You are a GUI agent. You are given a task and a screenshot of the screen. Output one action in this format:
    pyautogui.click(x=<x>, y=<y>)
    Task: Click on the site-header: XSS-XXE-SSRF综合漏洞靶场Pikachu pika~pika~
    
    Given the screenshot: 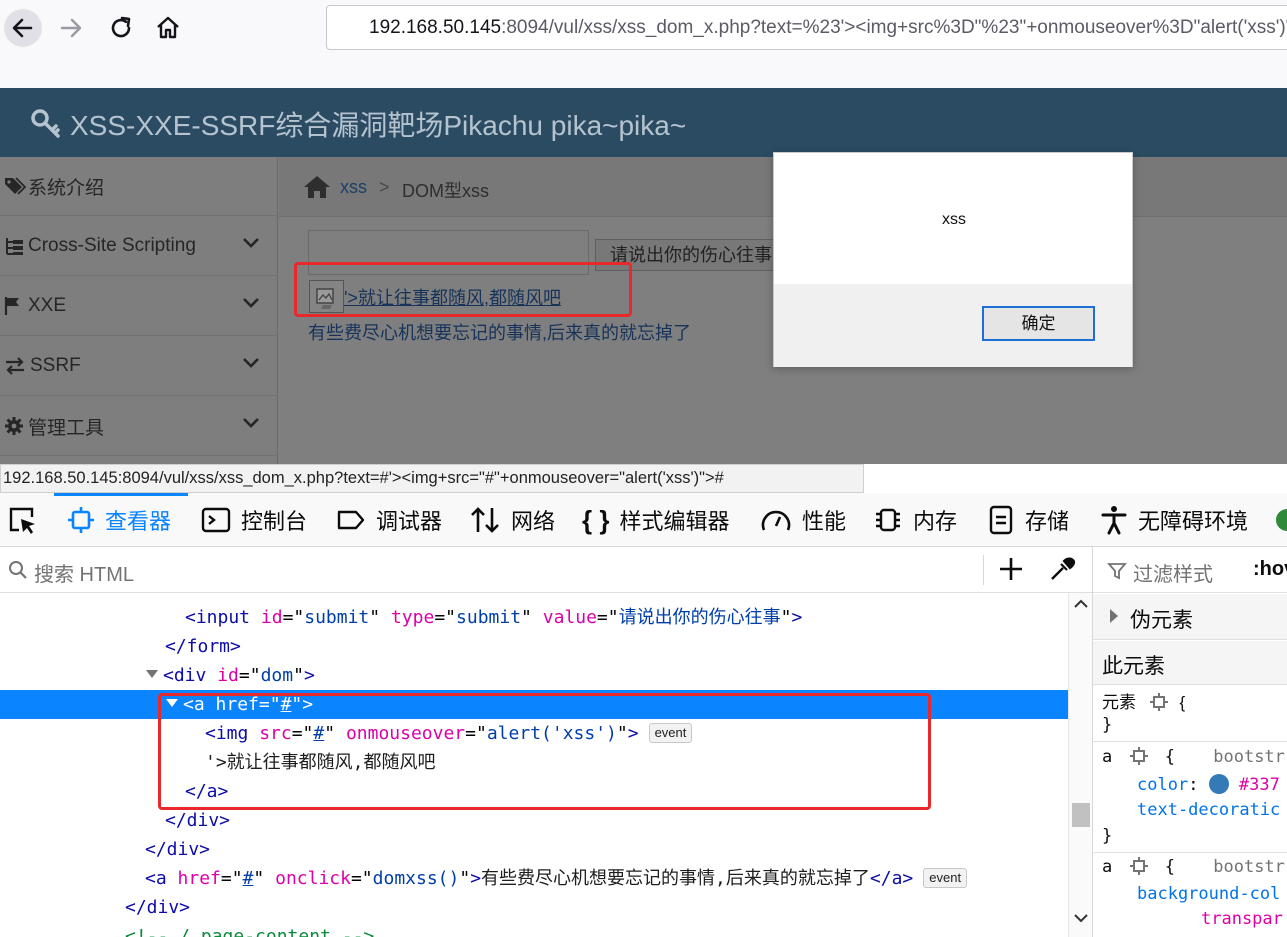 What is the action you would take?
    pyautogui.click(x=643, y=122)
    